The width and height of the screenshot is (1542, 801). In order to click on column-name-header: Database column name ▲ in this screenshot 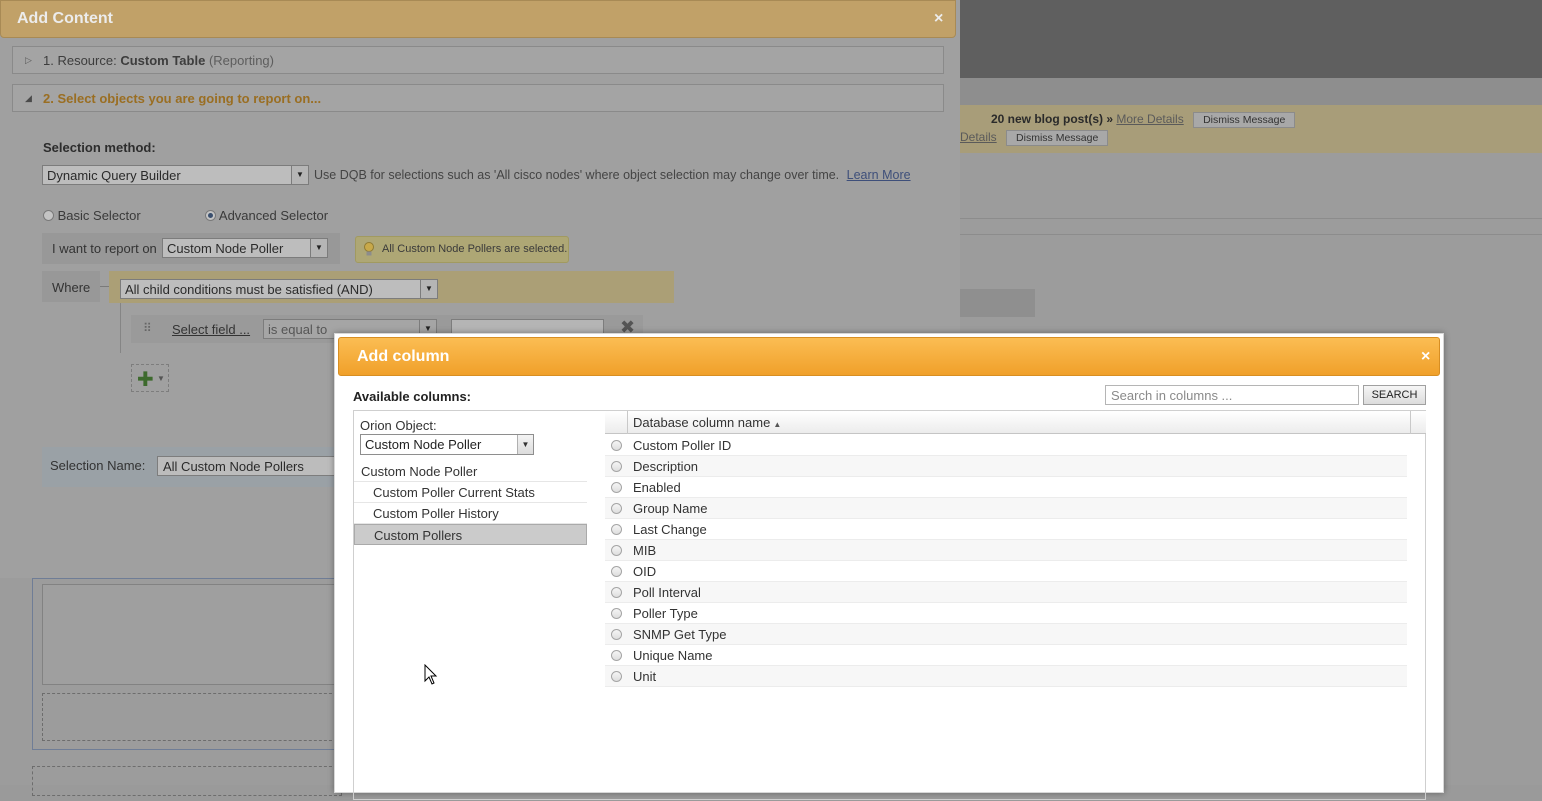, I will do `click(707, 422)`.